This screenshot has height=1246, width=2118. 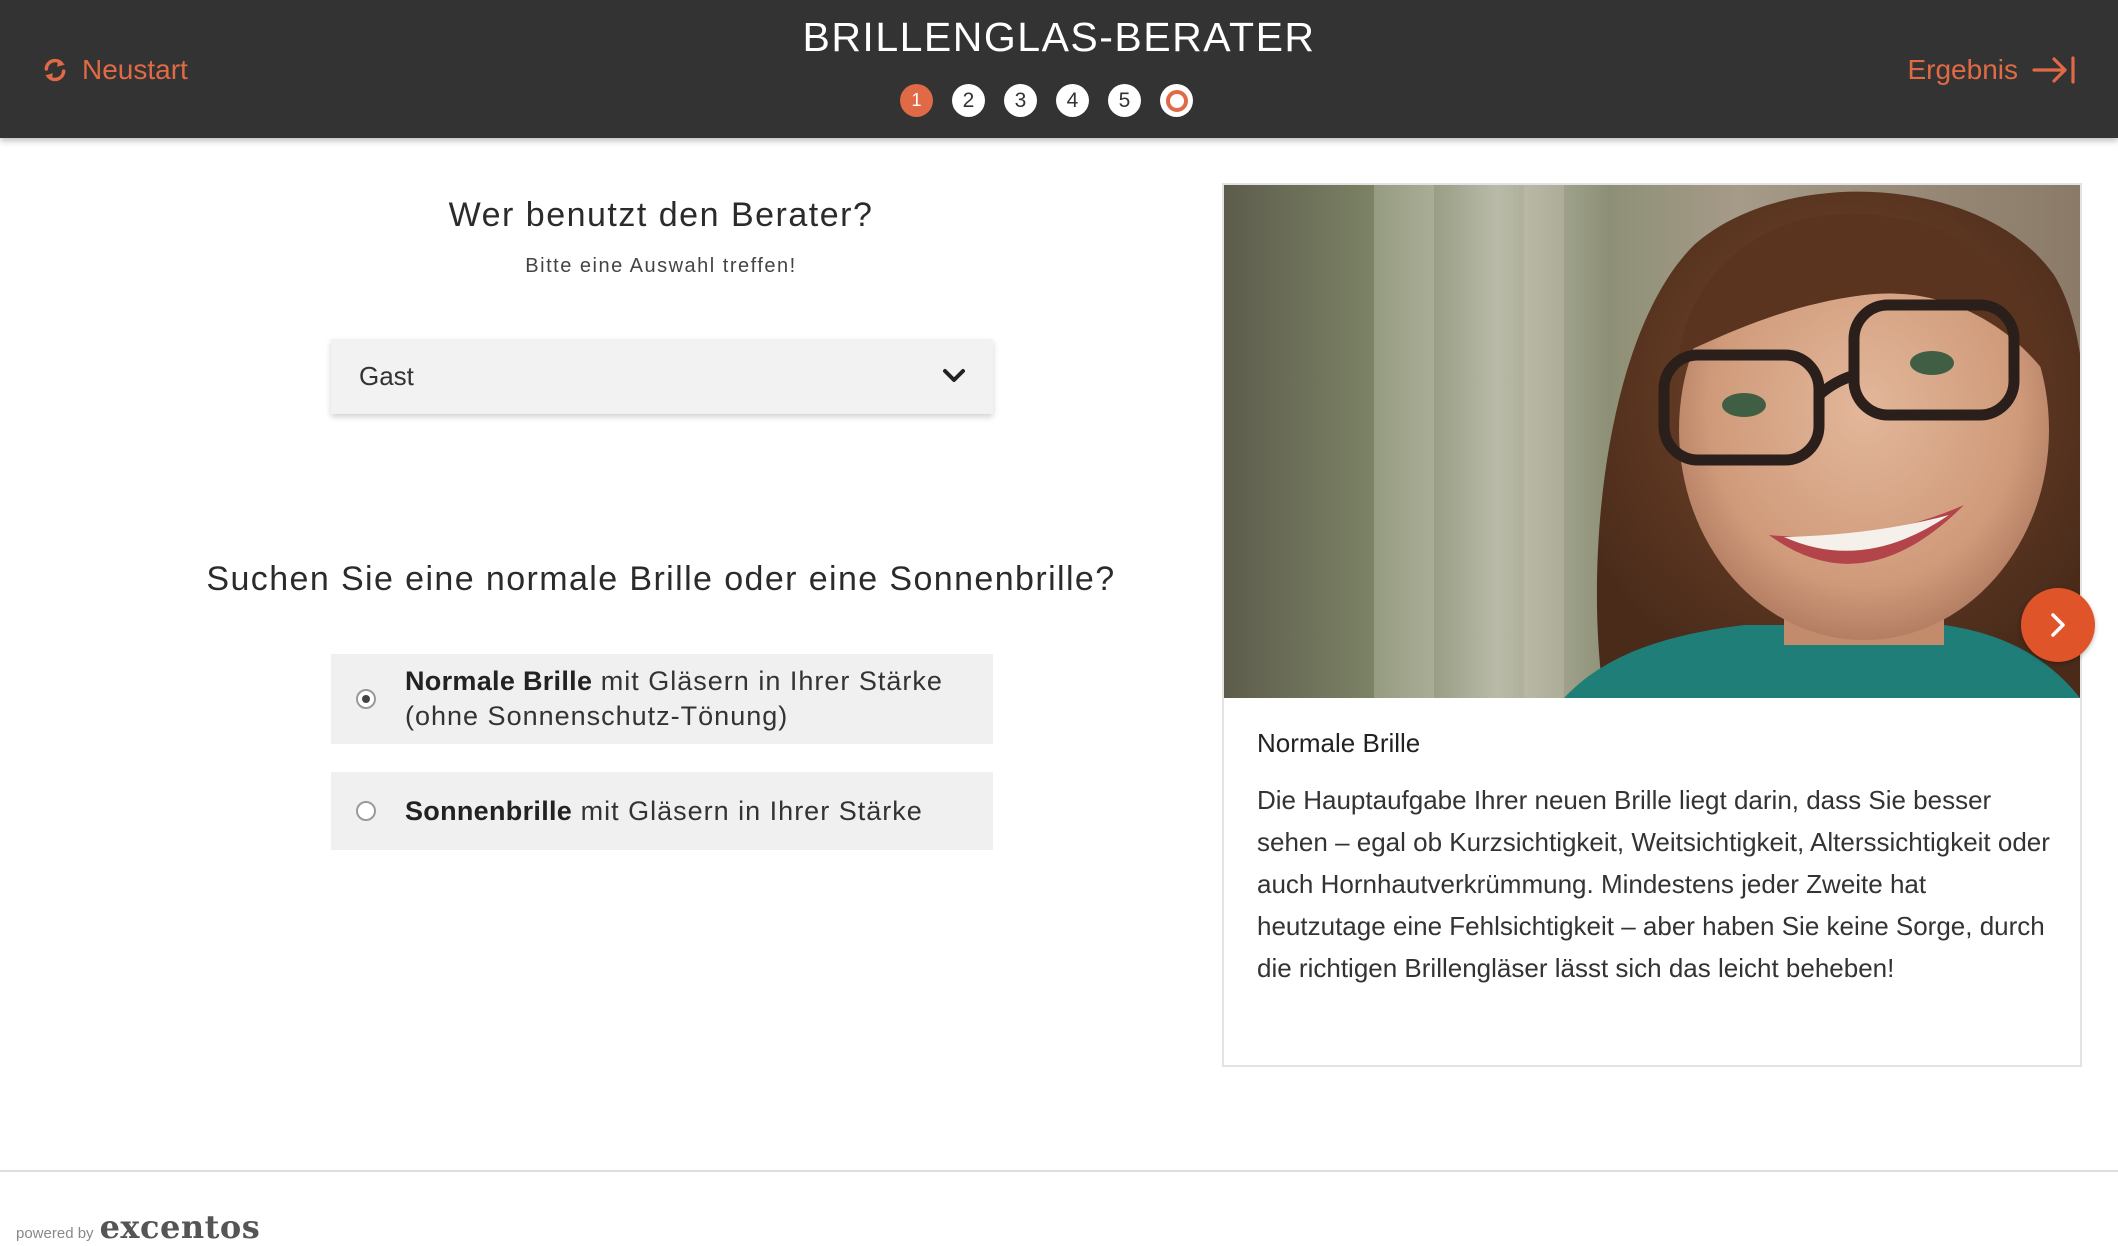 I want to click on footer-divider, so click(x=1059, y=1171).